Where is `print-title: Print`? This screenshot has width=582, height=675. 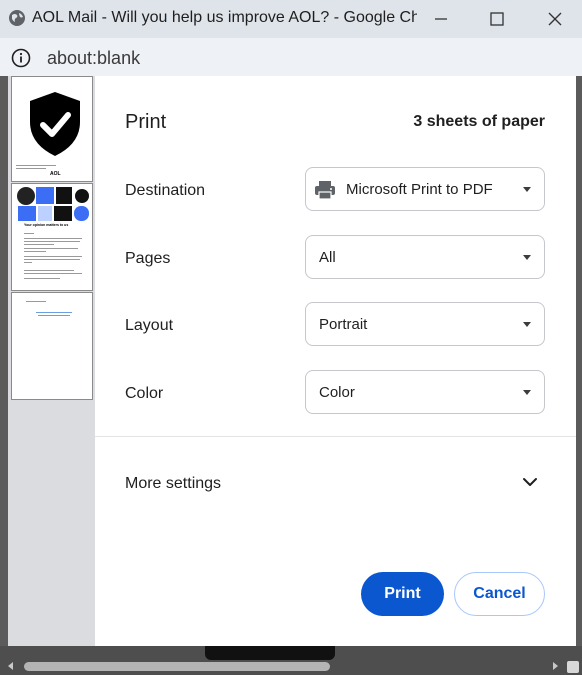 print-title: Print is located at coordinates (146, 122).